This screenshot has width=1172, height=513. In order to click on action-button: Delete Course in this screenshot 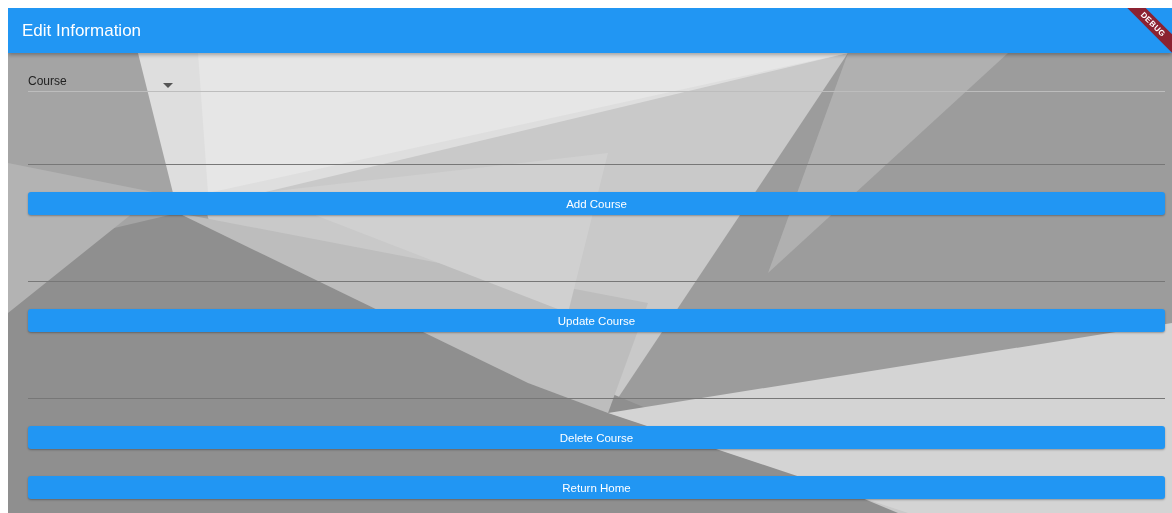, I will do `click(596, 437)`.